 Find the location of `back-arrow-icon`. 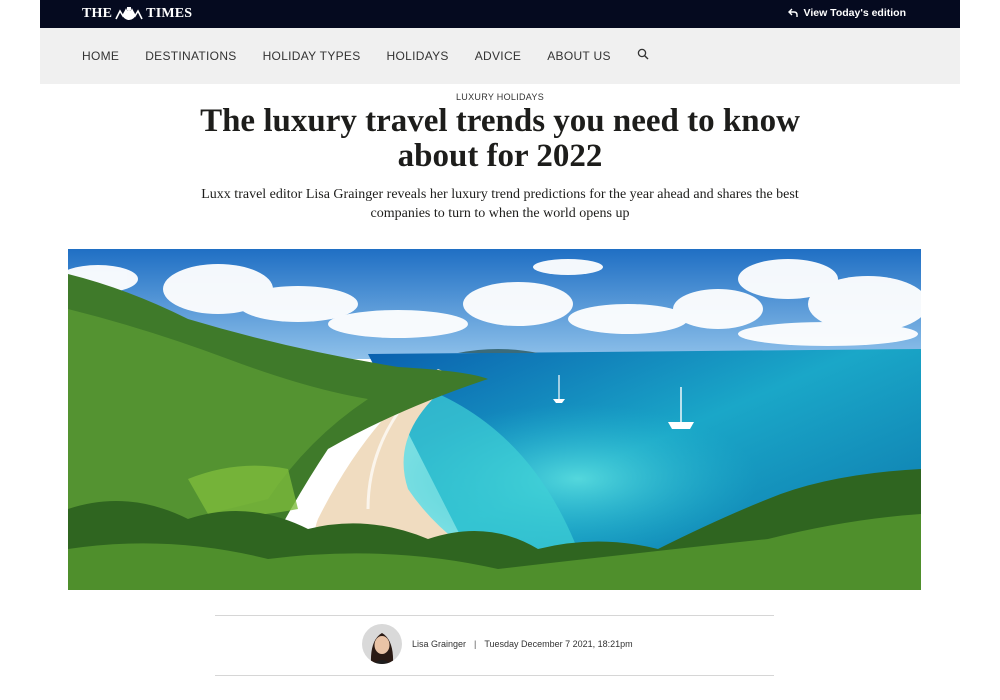

back-arrow-icon is located at coordinates (792, 12).